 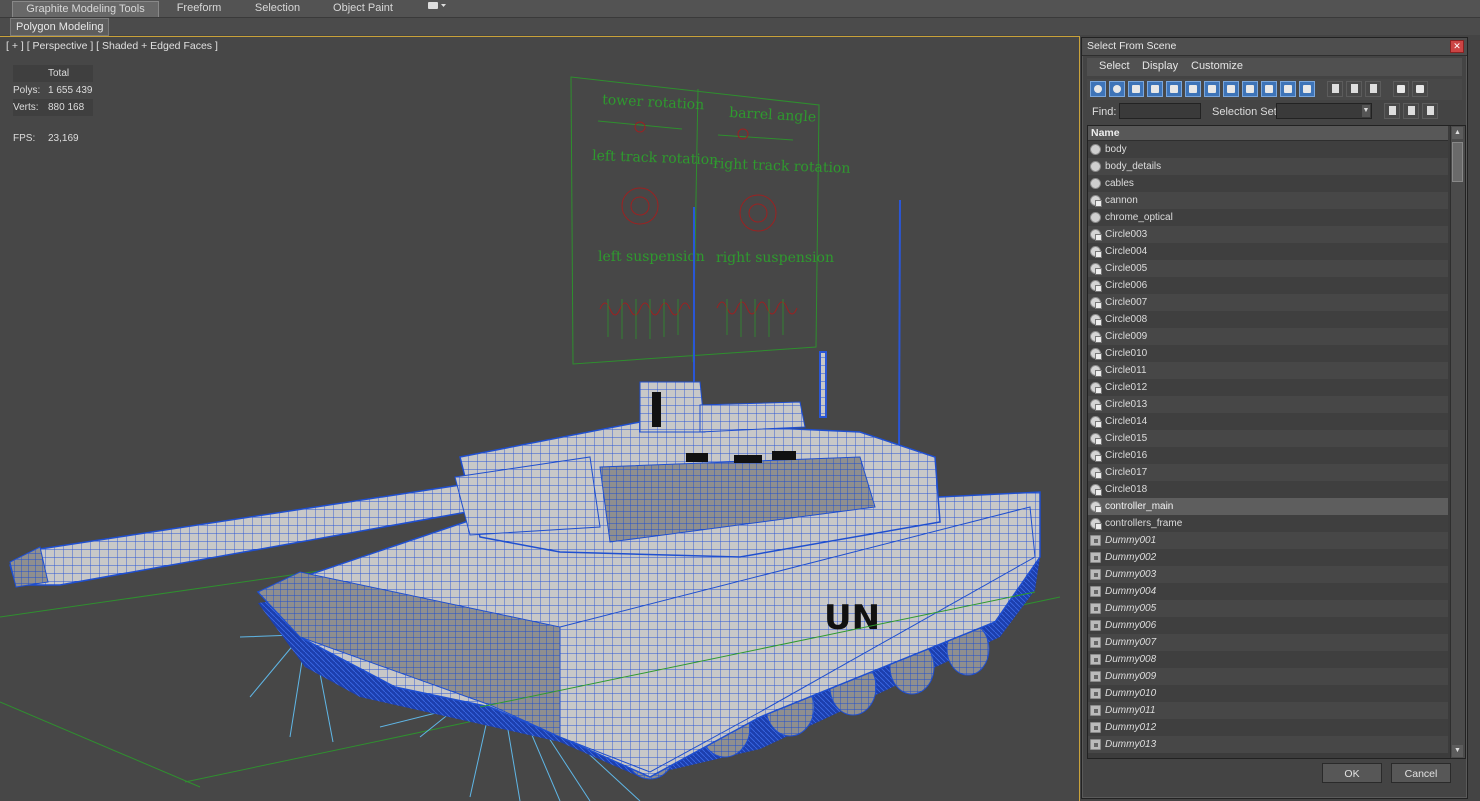 What do you see at coordinates (1268, 404) in the screenshot?
I see `list-item: Circle013` at bounding box center [1268, 404].